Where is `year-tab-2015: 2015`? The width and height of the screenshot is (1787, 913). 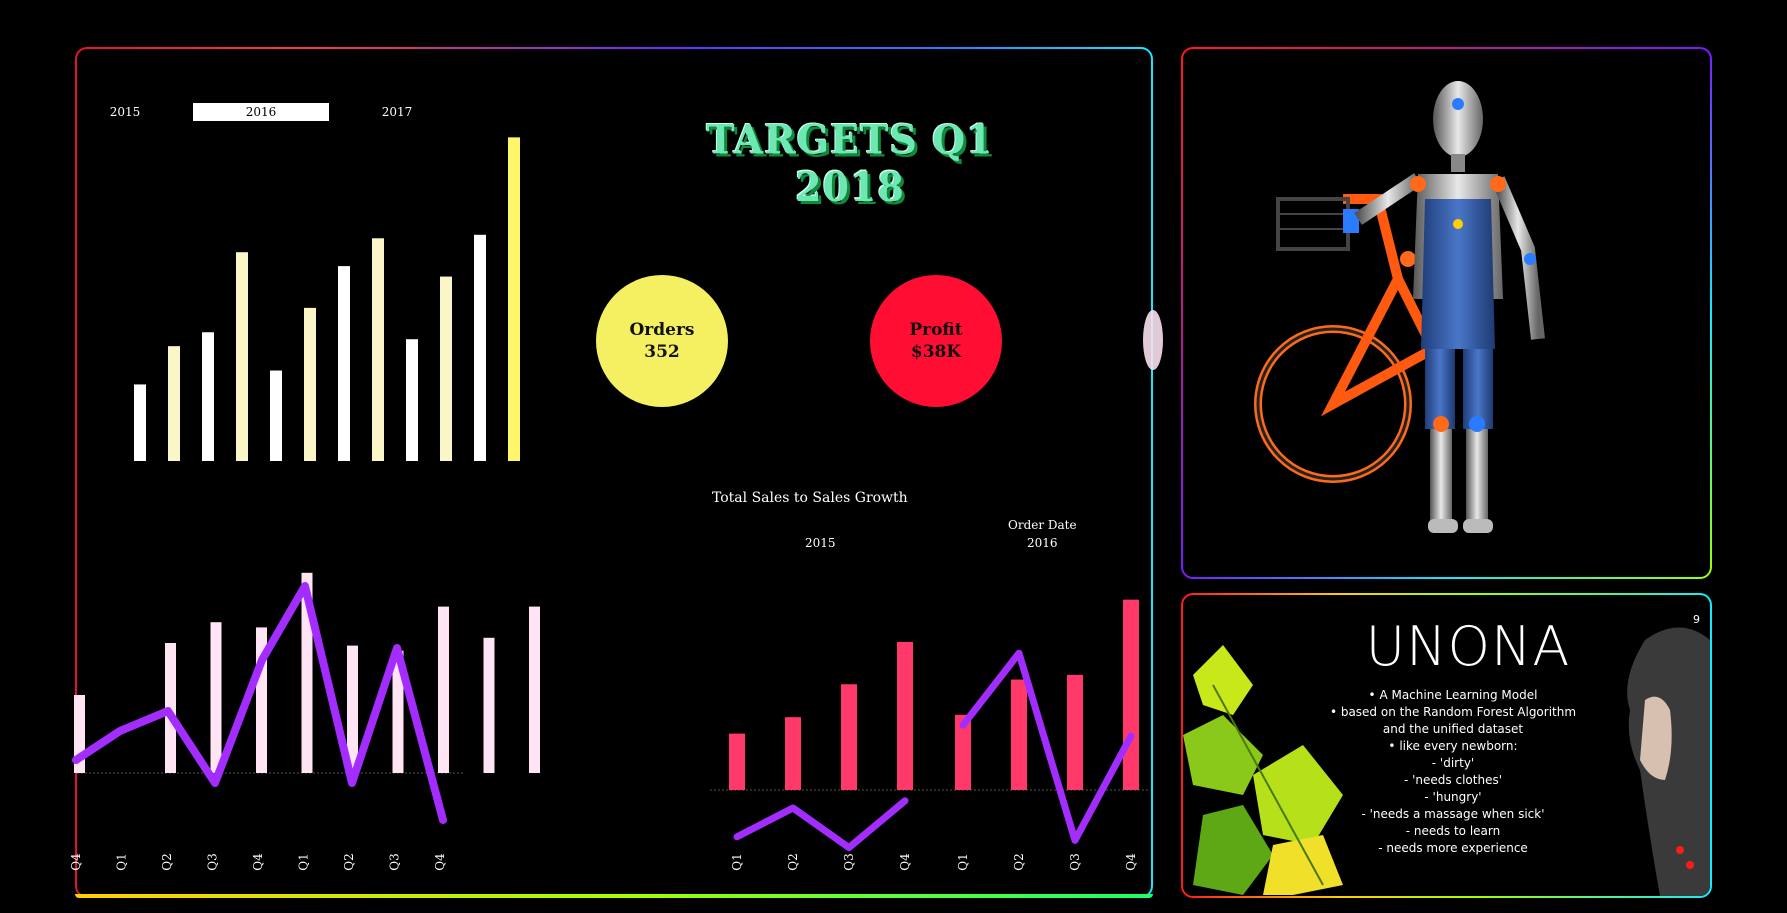 year-tab-2015: 2015 is located at coordinates (125, 112).